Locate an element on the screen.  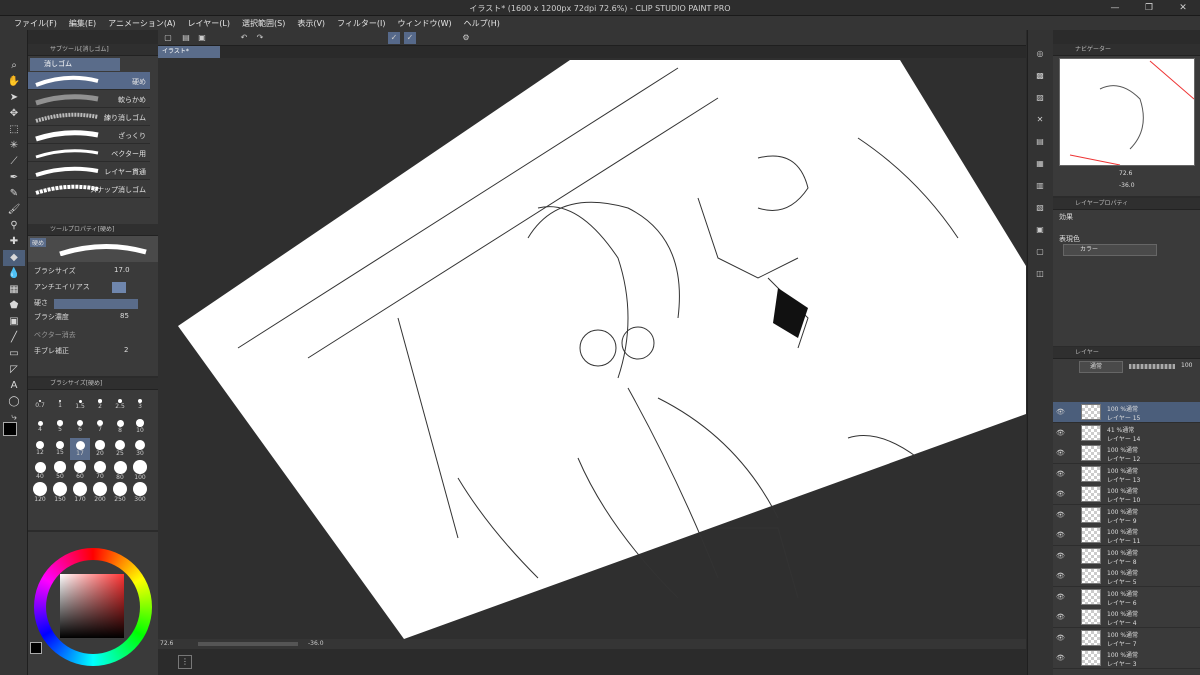
layer-row: 👁 100 %通常 レイヤー 6 is located at coordinates (1126, 597).